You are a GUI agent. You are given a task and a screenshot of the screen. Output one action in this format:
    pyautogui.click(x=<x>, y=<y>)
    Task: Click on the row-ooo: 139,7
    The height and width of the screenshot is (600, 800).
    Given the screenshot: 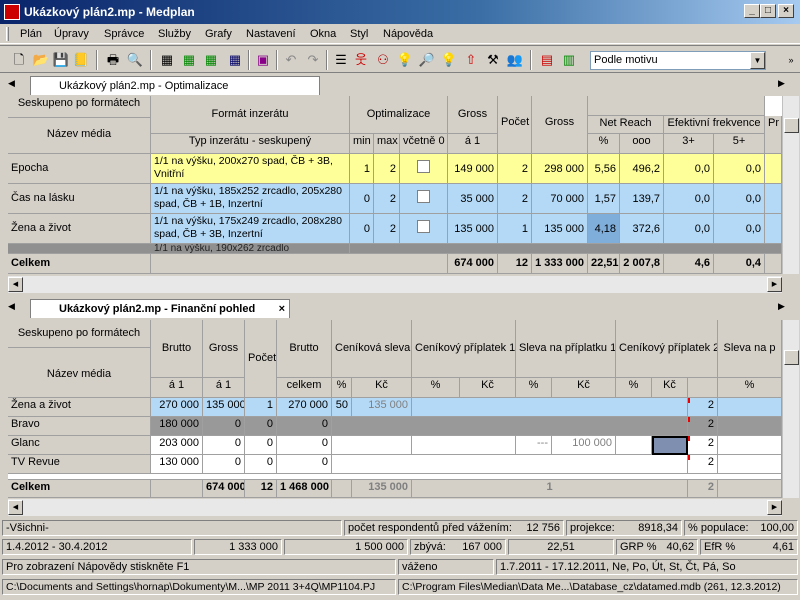 What is the action you would take?
    pyautogui.click(x=642, y=199)
    